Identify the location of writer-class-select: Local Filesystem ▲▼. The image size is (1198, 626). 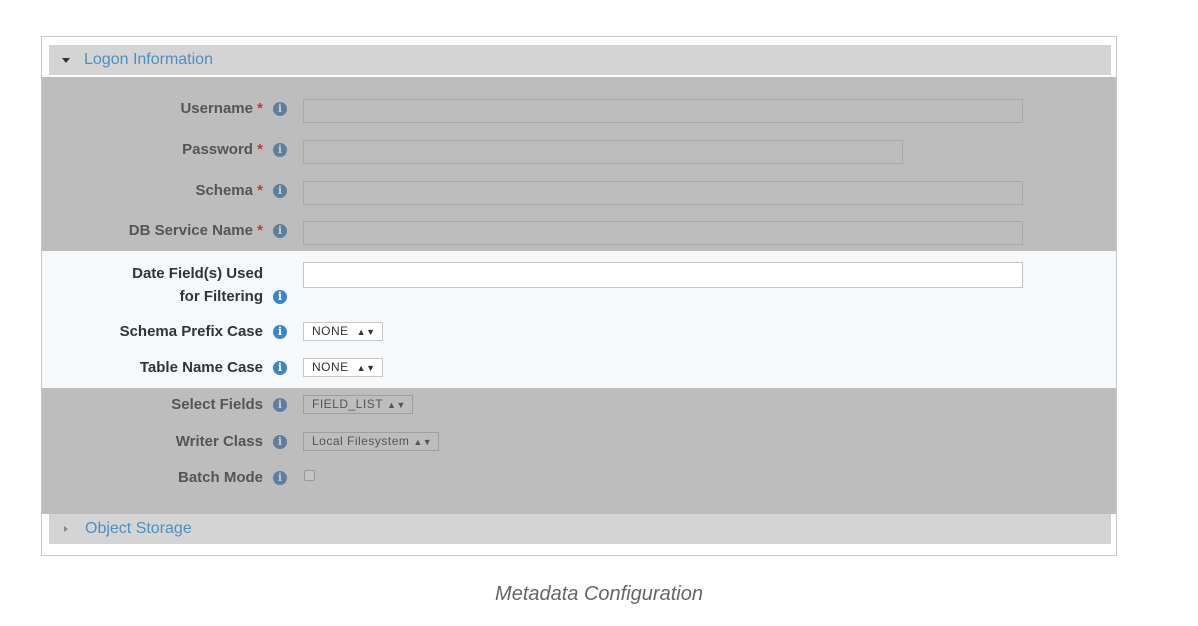
(371, 441).